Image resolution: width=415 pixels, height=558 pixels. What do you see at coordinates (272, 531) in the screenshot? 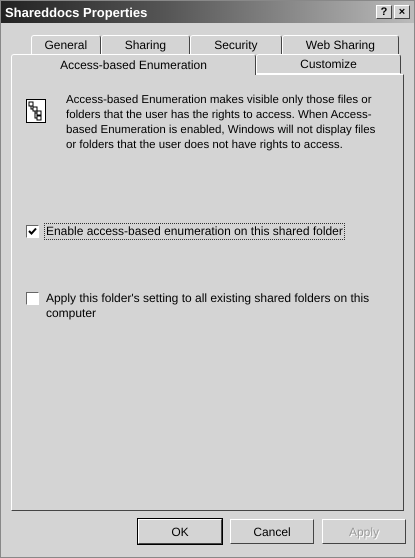
I see `dialog-button: Cancel` at bounding box center [272, 531].